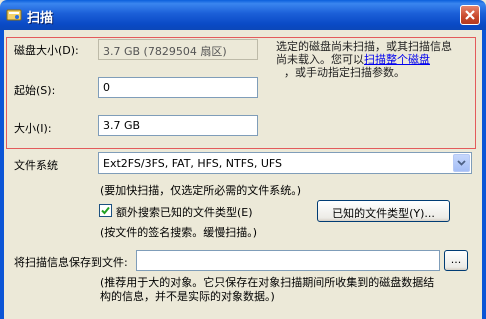 The image size is (486, 319). I want to click on disk-size-field: 3.7 GB (7829504 扇区), so click(178, 49).